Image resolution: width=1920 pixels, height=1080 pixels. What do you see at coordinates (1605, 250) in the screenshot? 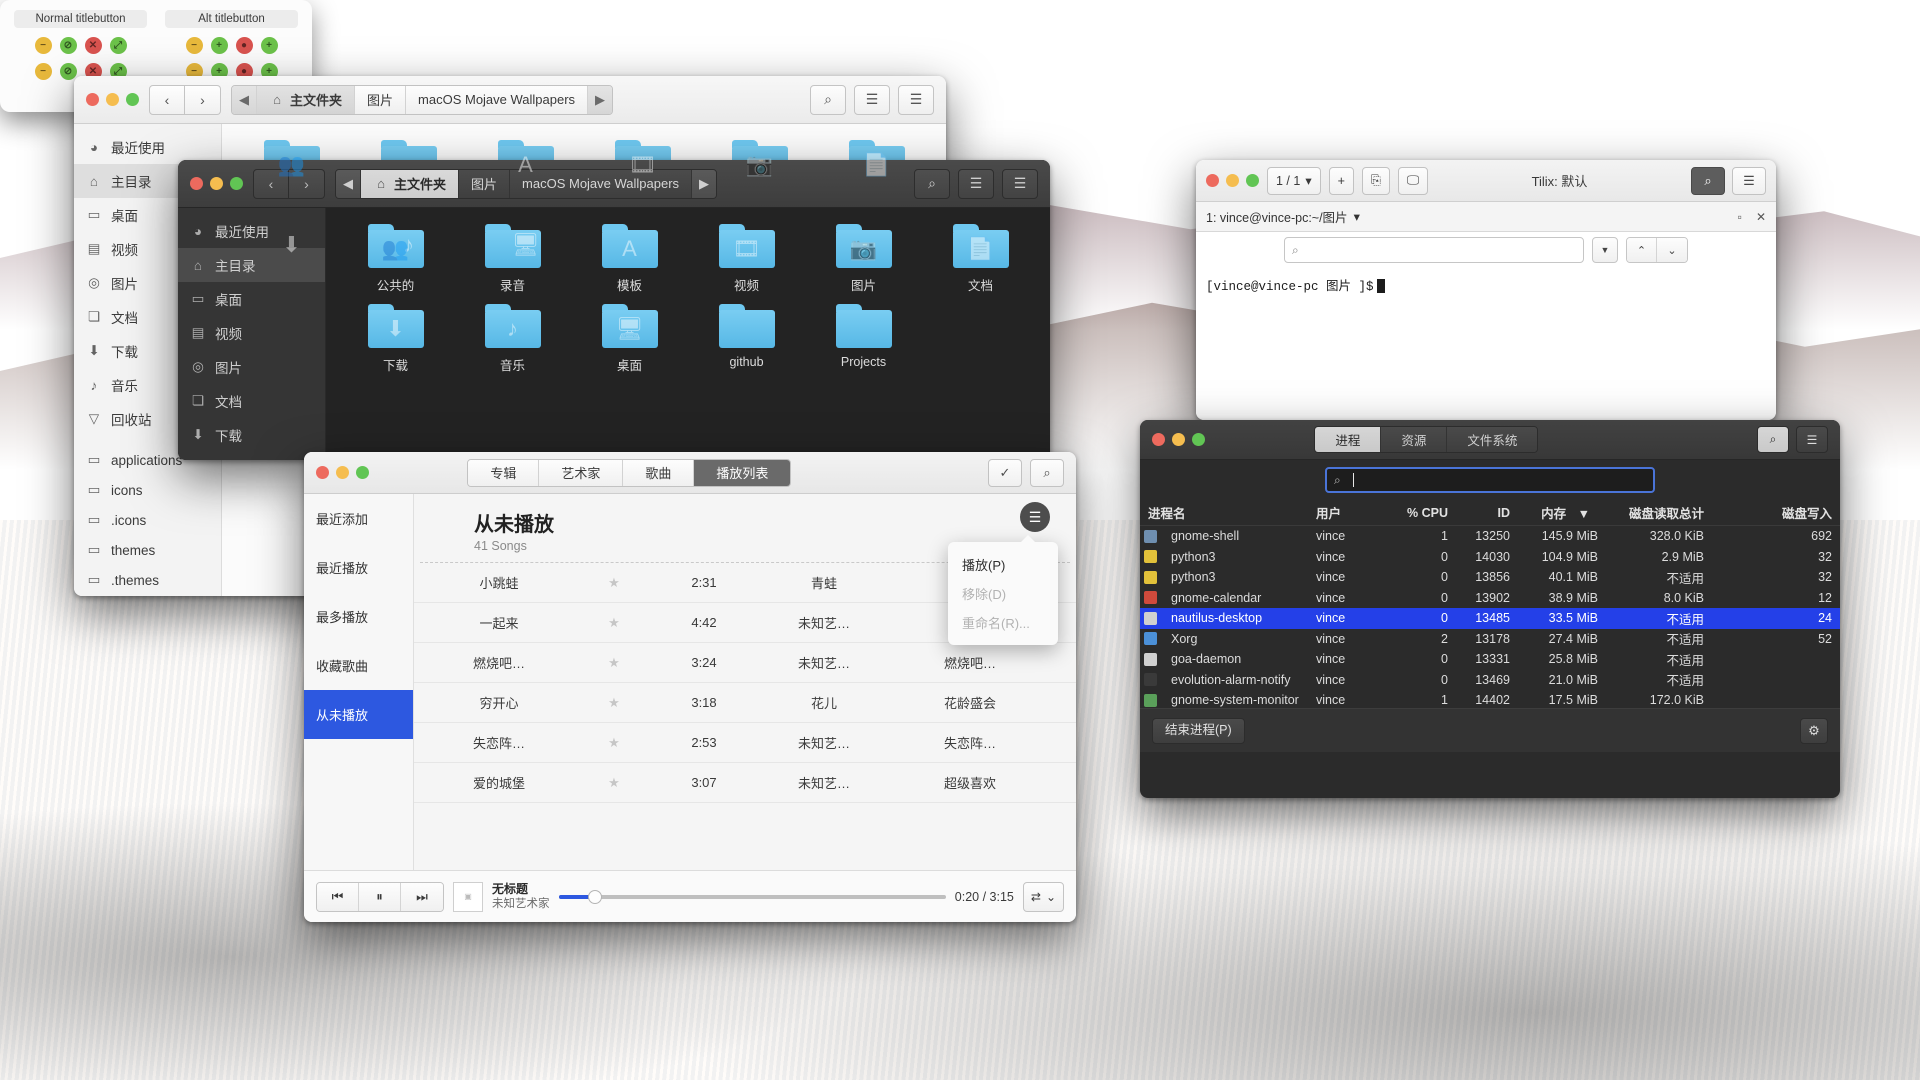
I see `find-options-button: ▼` at bounding box center [1605, 250].